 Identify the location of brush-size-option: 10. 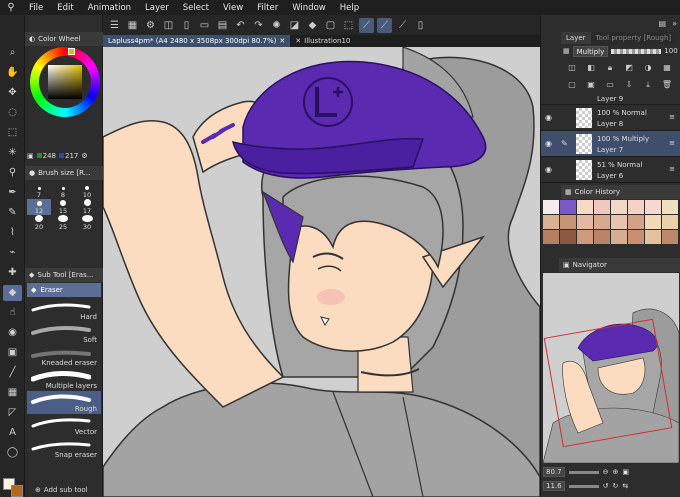
(87, 191).